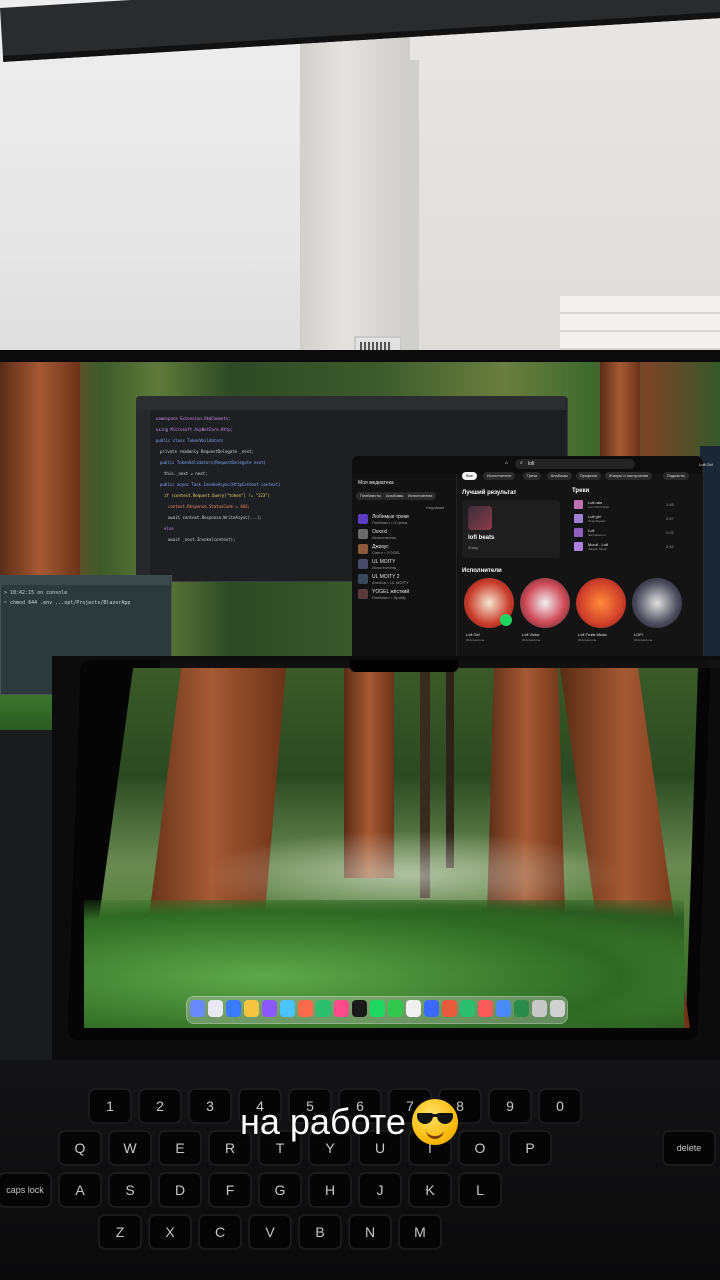  What do you see at coordinates (557, 1008) in the screenshot?
I see `trash-icon` at bounding box center [557, 1008].